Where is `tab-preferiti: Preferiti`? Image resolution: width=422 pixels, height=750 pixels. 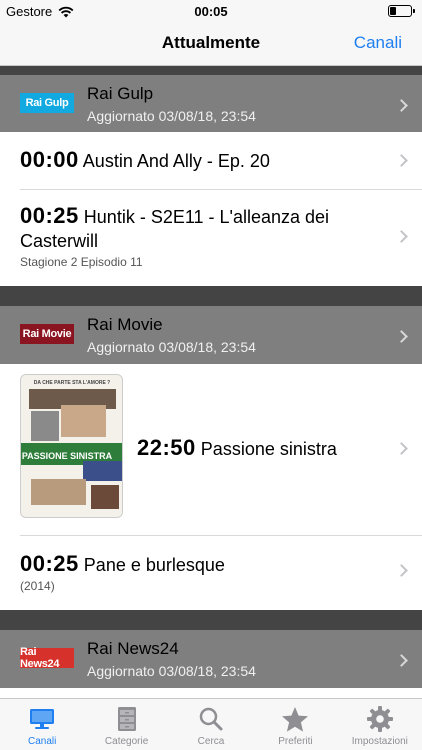 tab-preferiti: Preferiti is located at coordinates (295, 724).